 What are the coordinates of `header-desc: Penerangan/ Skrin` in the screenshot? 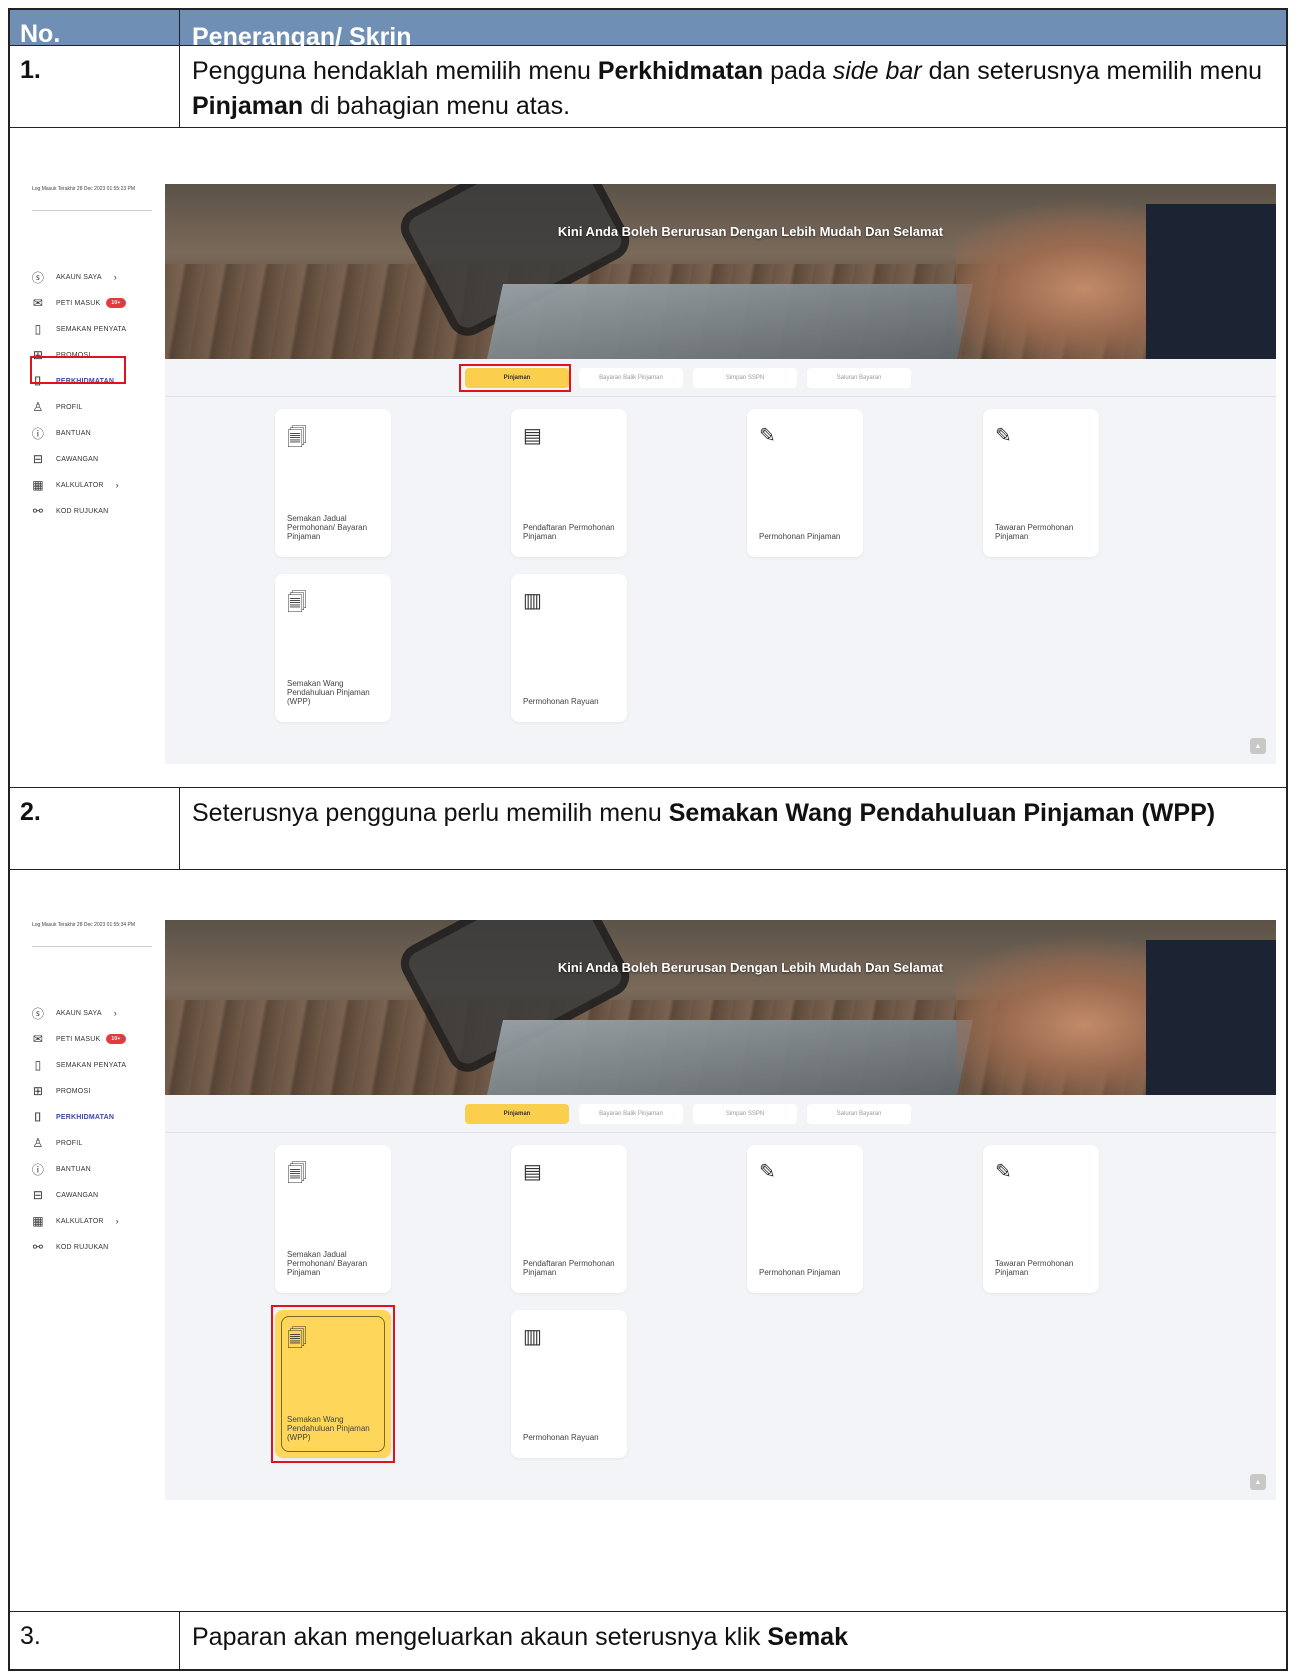 It's located at (302, 37).